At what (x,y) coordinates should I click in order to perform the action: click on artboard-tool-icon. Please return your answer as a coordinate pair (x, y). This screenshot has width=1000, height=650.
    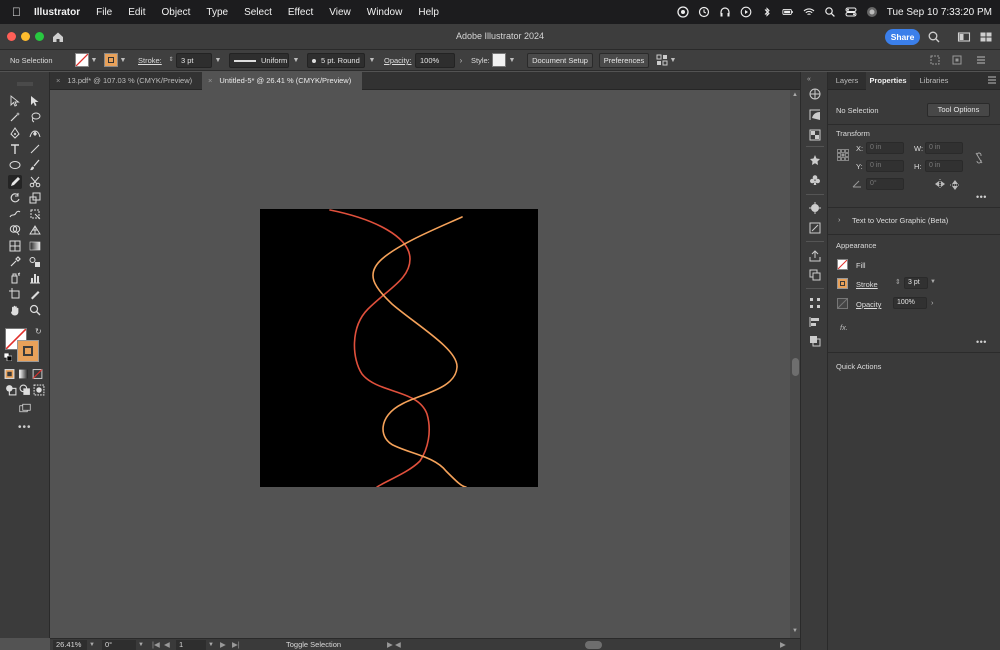
    Looking at the image, I should click on (15, 294).